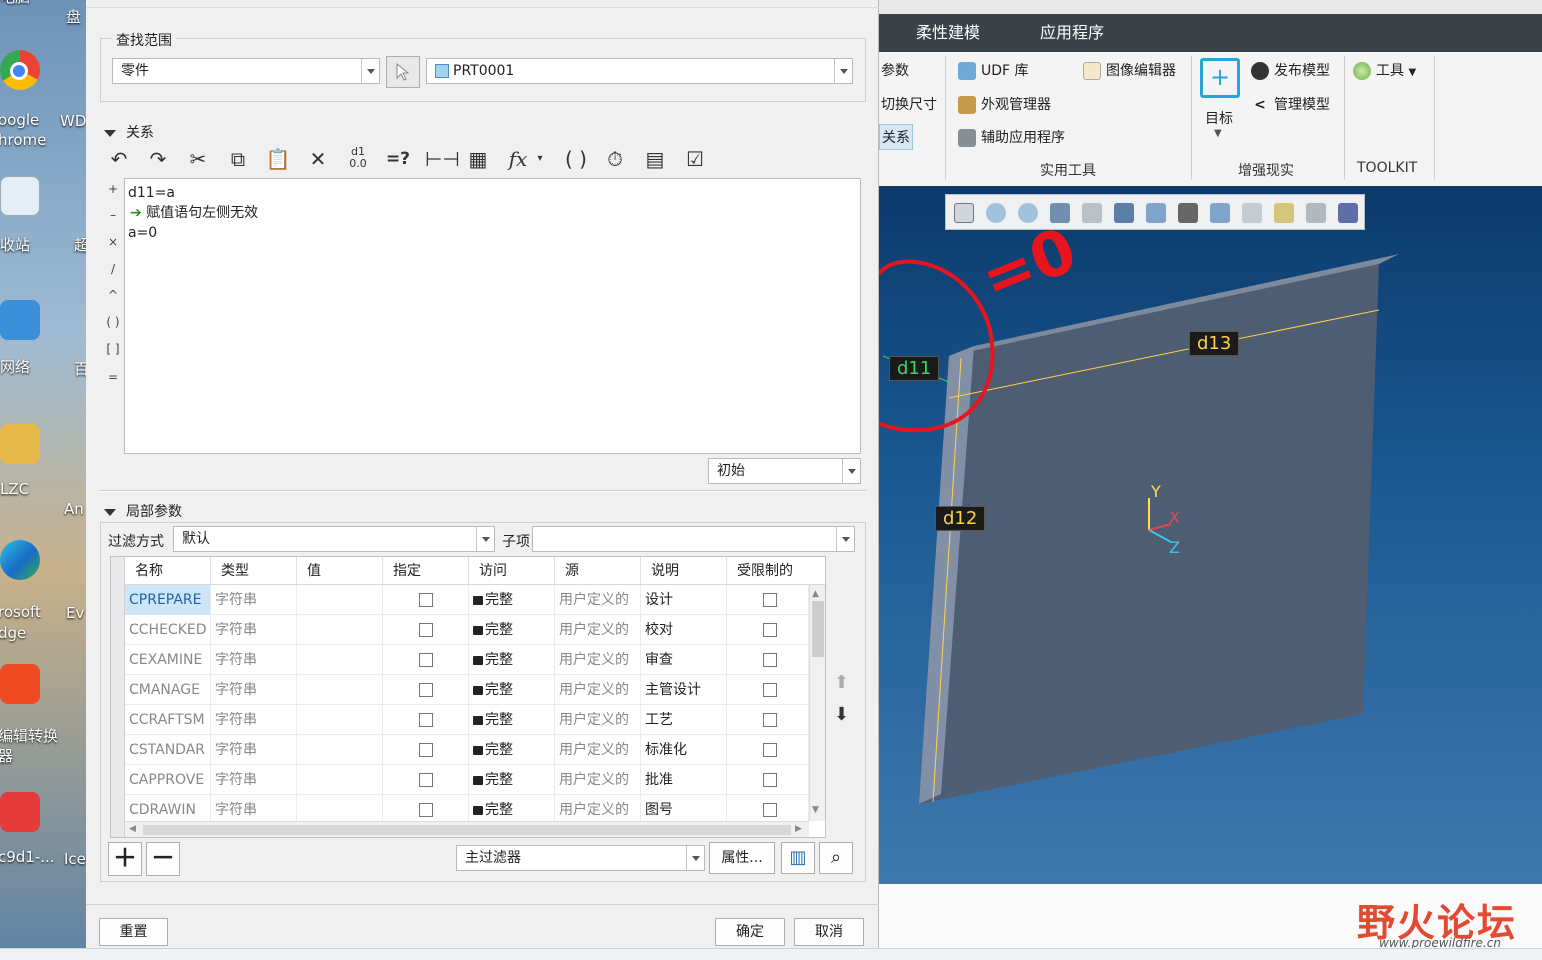  Describe the element at coordinates (478, 159) in the screenshot. I see `sort-icon: ▦` at that location.